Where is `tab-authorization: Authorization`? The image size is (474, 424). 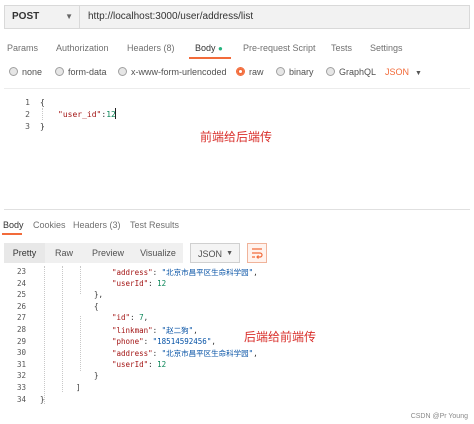 tab-authorization: Authorization is located at coordinates (82, 48).